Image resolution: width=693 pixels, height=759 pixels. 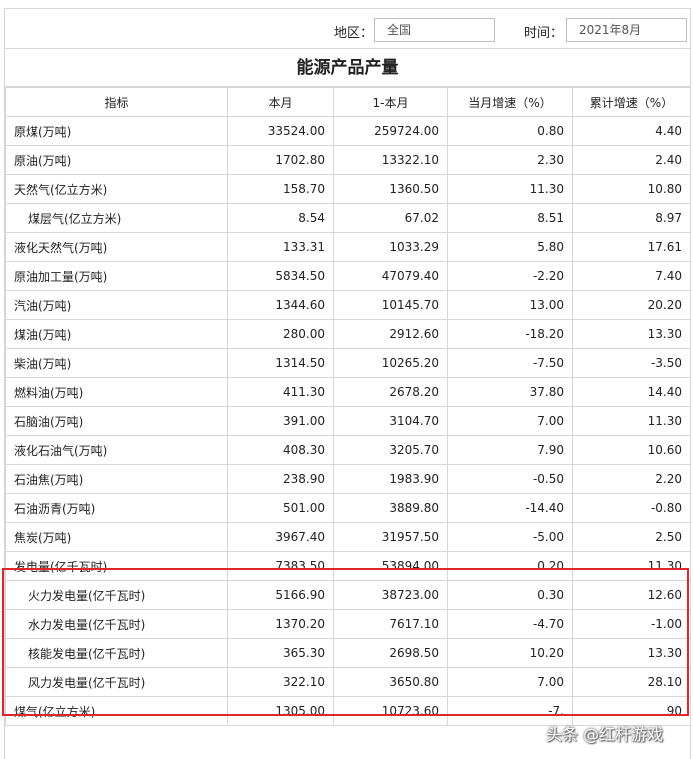 I want to click on cell-indicator: 原油加工量(万吨), so click(x=116, y=276).